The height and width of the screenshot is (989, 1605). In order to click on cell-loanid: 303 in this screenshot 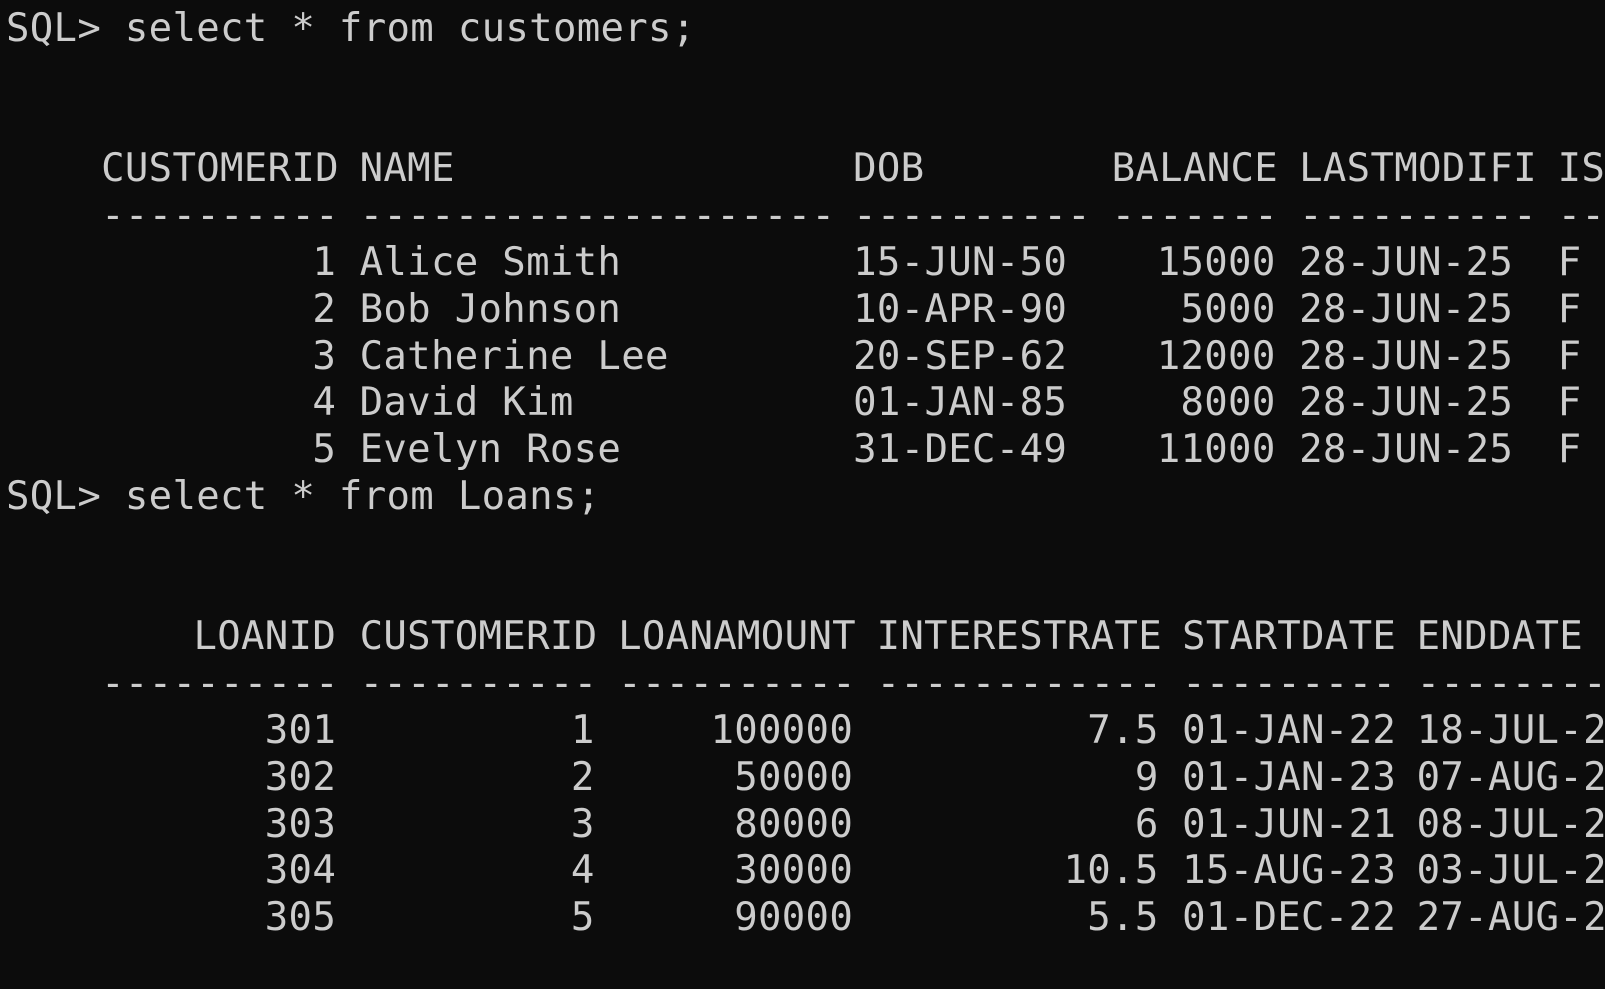, I will do `click(300, 824)`.